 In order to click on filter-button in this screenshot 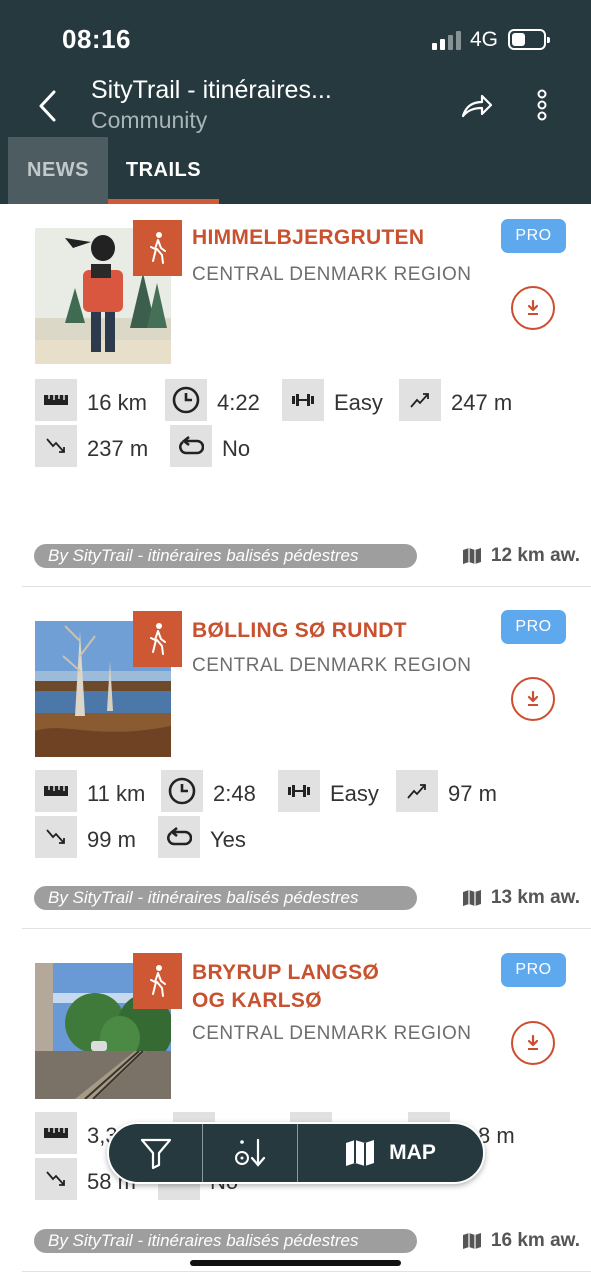, I will do `click(155, 1153)`.